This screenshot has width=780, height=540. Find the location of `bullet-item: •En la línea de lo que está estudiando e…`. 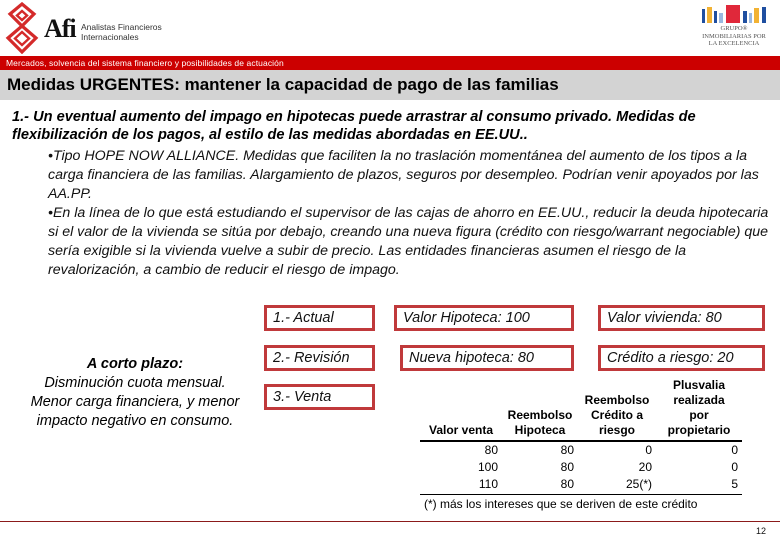

bullet-item: •En la línea de lo que está estudiando e… is located at coordinates (408, 241).